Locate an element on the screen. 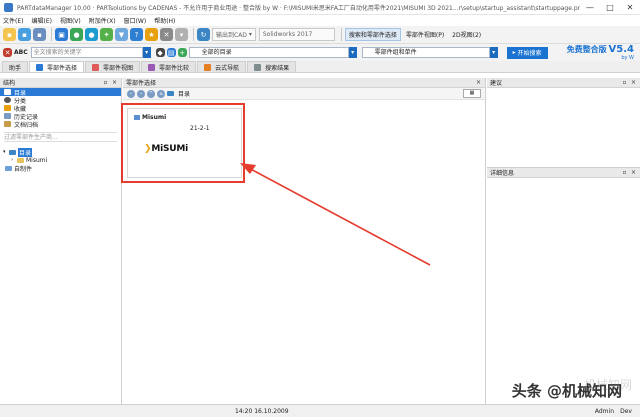 Image resolution: width=640 pixels, height=417 pixels. watermark: 头条 @机械知网 is located at coordinates (566, 391).